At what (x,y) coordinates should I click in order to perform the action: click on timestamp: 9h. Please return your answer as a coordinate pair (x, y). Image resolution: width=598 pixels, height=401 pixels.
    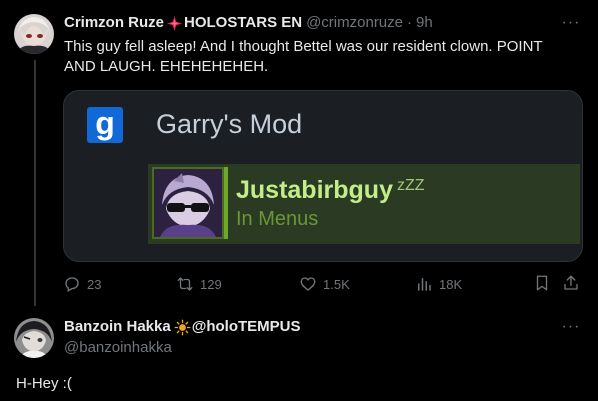
    Looking at the image, I should click on (424, 23).